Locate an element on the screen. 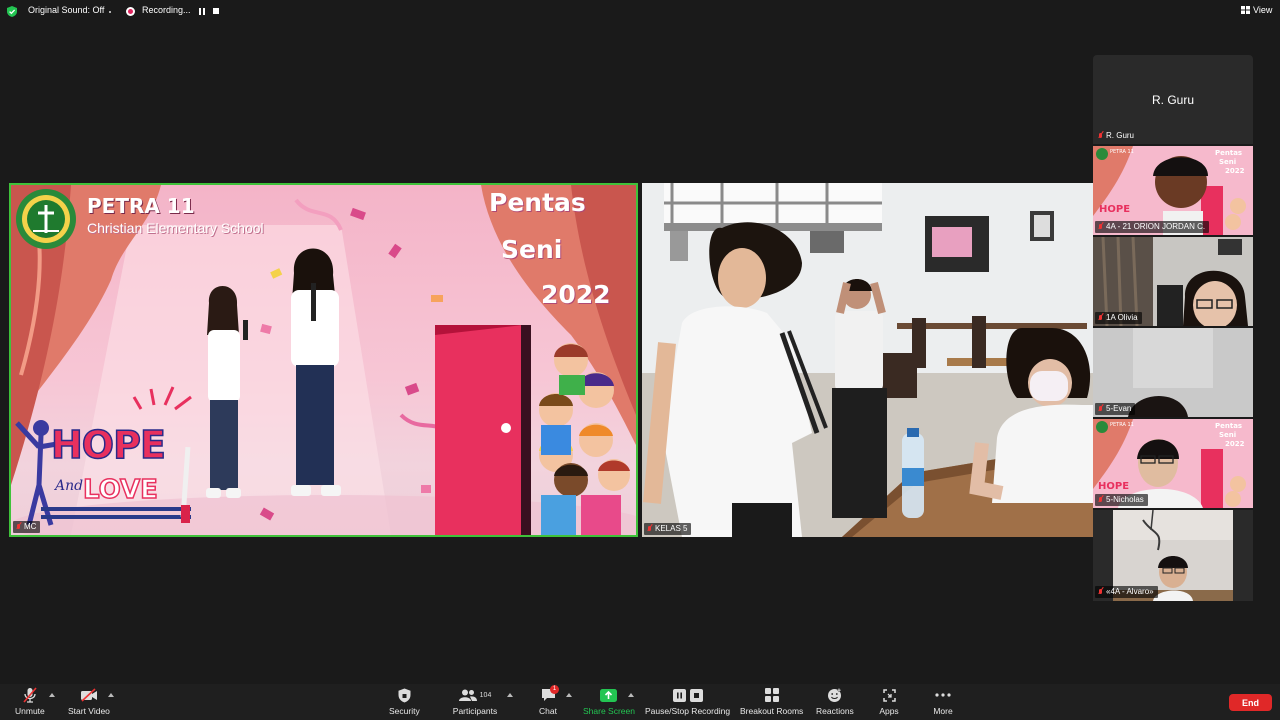  audio-options-caret is located at coordinates (52, 695).